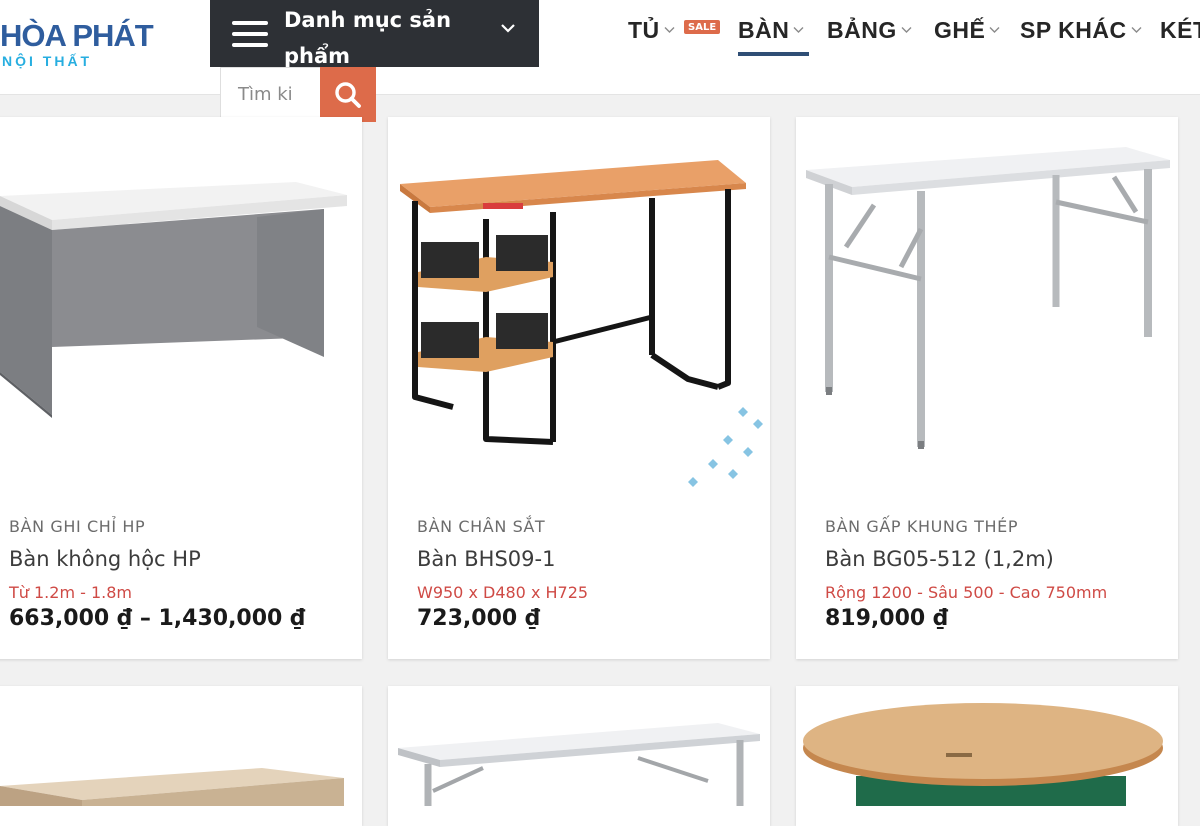  I want to click on sale-badge: SALE, so click(702, 27).